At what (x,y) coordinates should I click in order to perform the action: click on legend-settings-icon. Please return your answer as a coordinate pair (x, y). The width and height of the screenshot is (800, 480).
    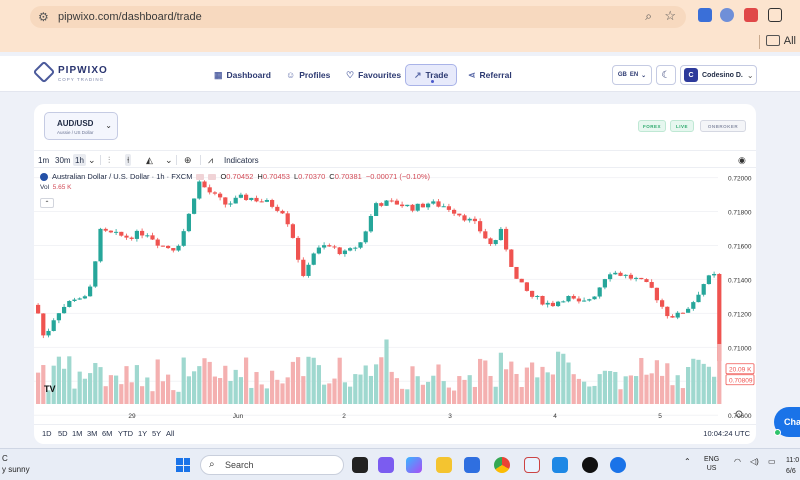
    Looking at the image, I should click on (212, 176).